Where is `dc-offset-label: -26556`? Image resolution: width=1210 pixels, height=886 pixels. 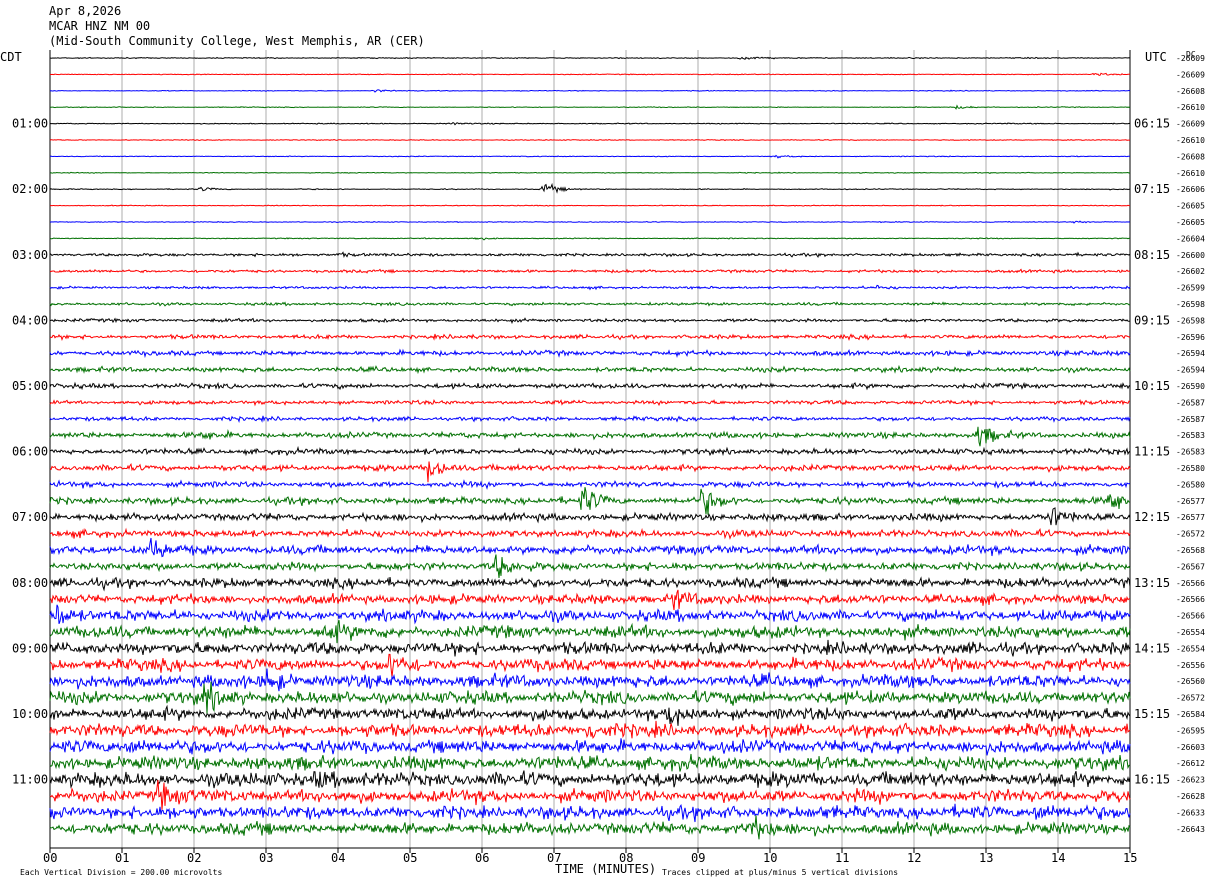
dc-offset-label: -26556 is located at coordinates (1190, 665).